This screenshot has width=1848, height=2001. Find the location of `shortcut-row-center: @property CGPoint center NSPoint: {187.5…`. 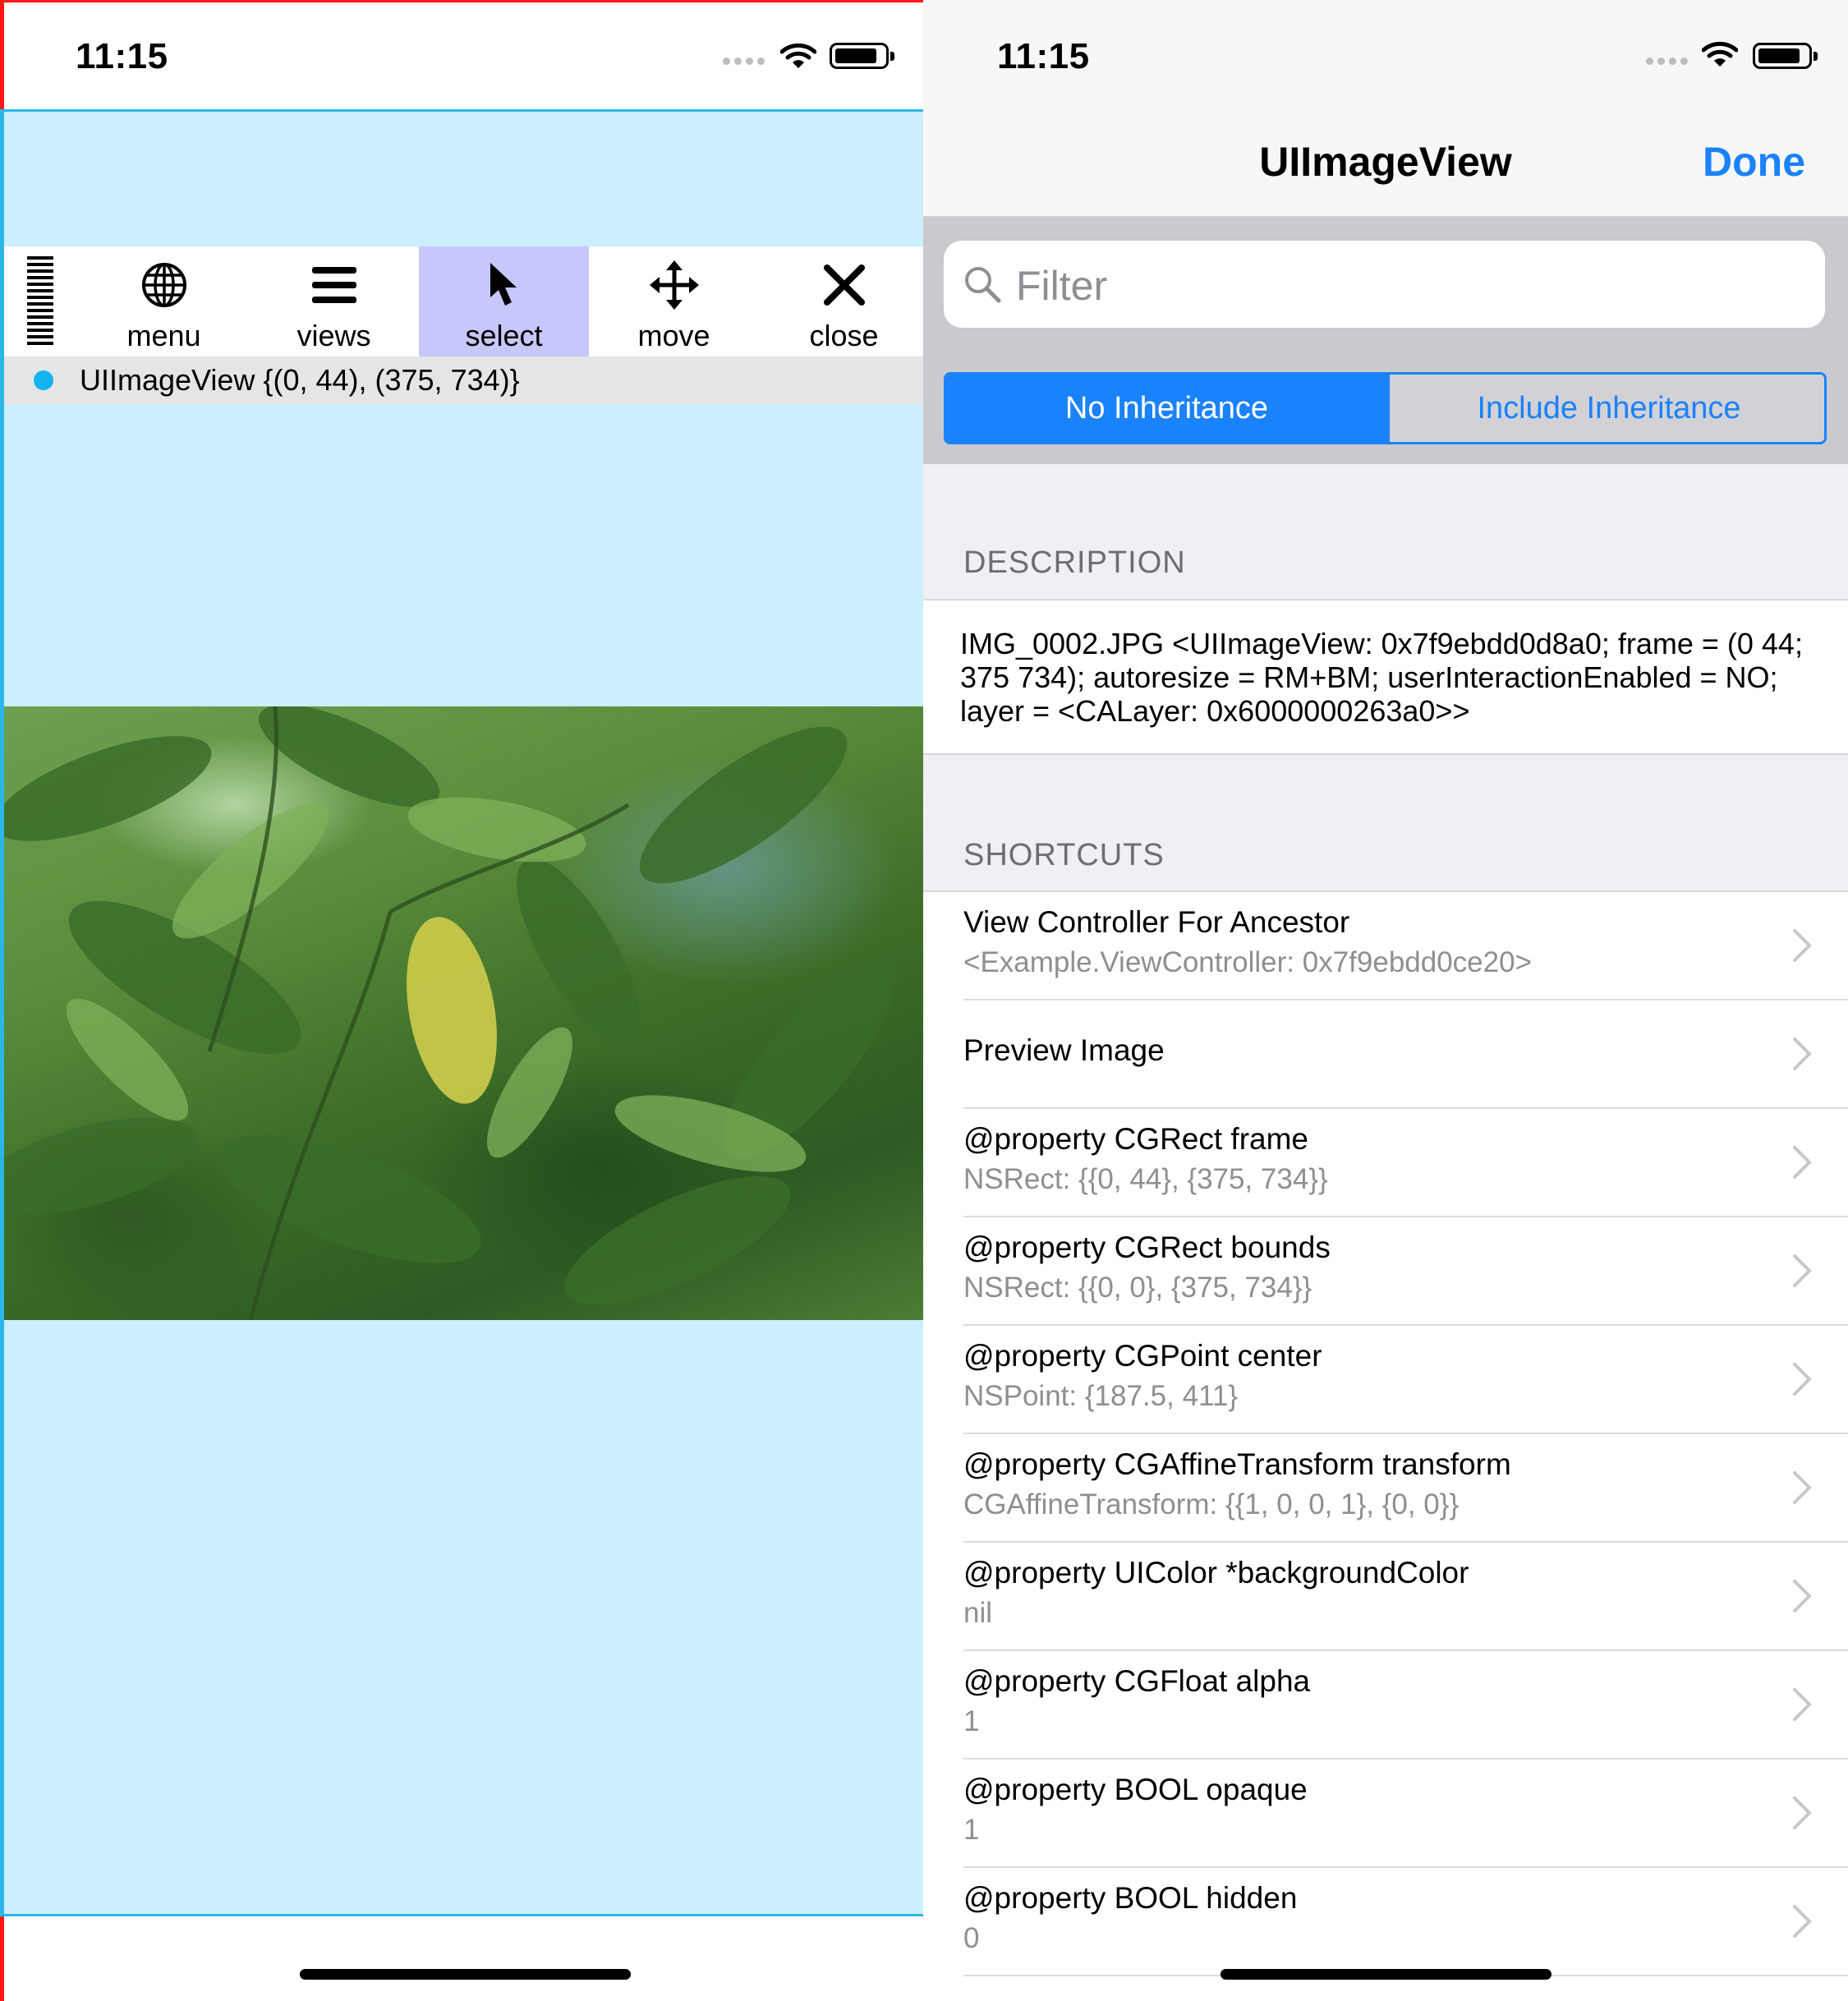

shortcut-row-center: @property CGPoint center NSPoint: {187.5… is located at coordinates (1385, 1380).